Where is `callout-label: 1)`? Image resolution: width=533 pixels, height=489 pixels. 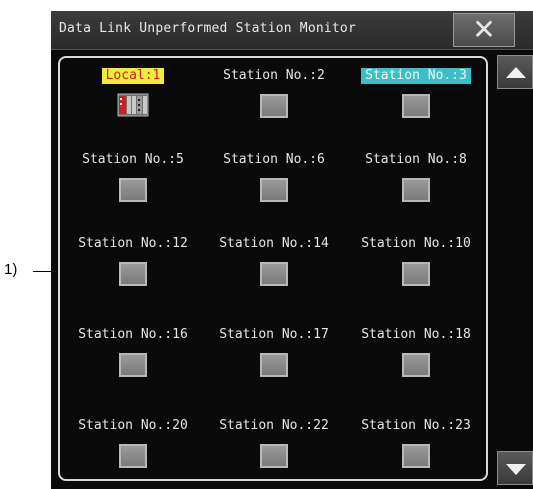 callout-label: 1) is located at coordinates (11, 269).